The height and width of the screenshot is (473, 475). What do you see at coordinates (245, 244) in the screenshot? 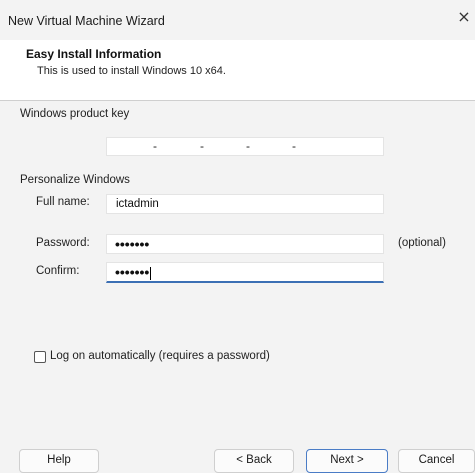
I see `password-input: •••••••` at bounding box center [245, 244].